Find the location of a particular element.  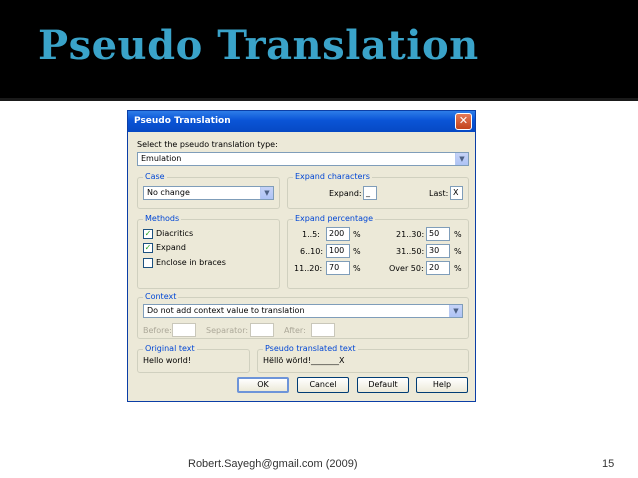

pct-input-over-50: 20 is located at coordinates (438, 268).